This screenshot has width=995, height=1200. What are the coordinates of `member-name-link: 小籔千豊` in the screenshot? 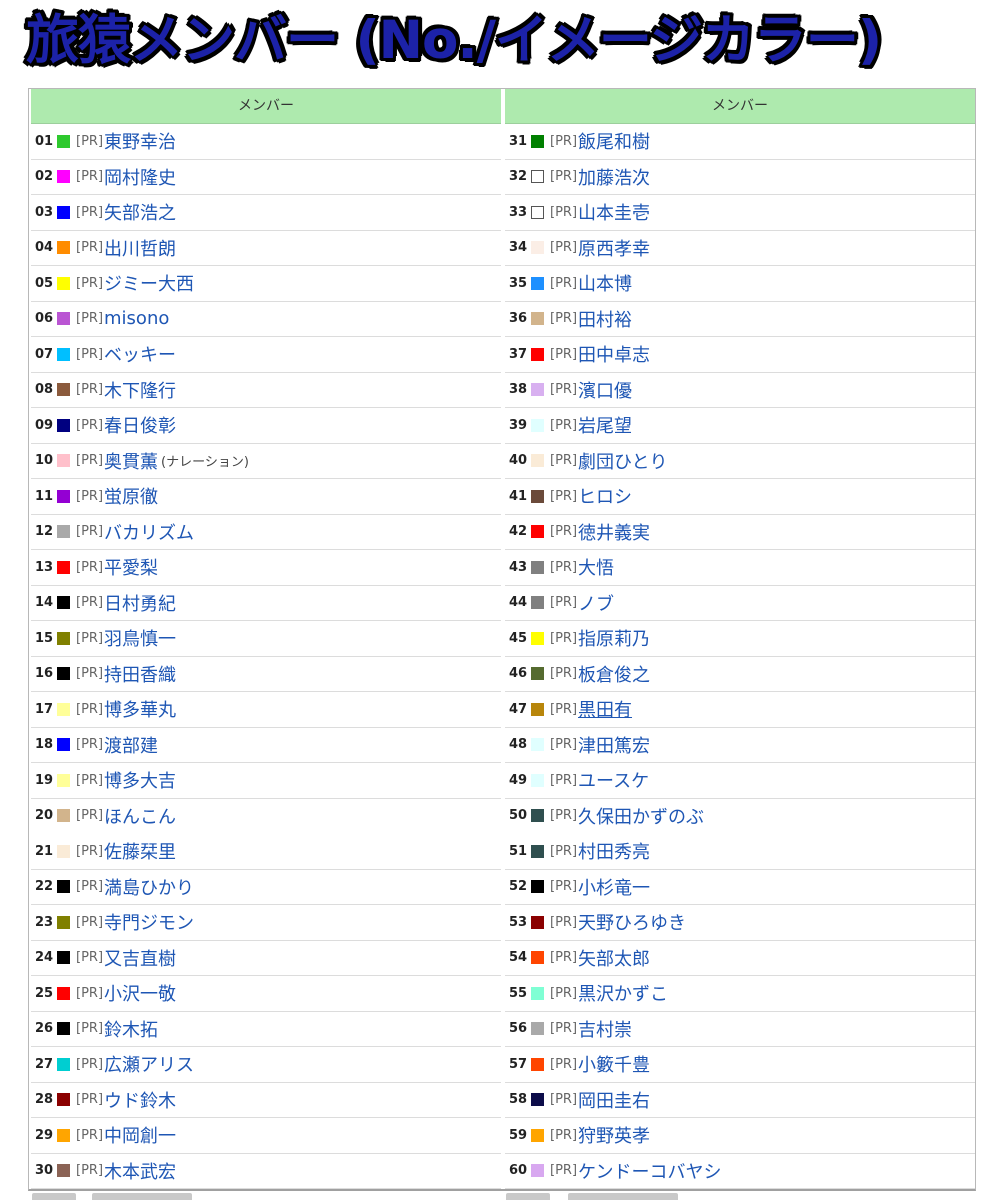 It's located at (614, 1064).